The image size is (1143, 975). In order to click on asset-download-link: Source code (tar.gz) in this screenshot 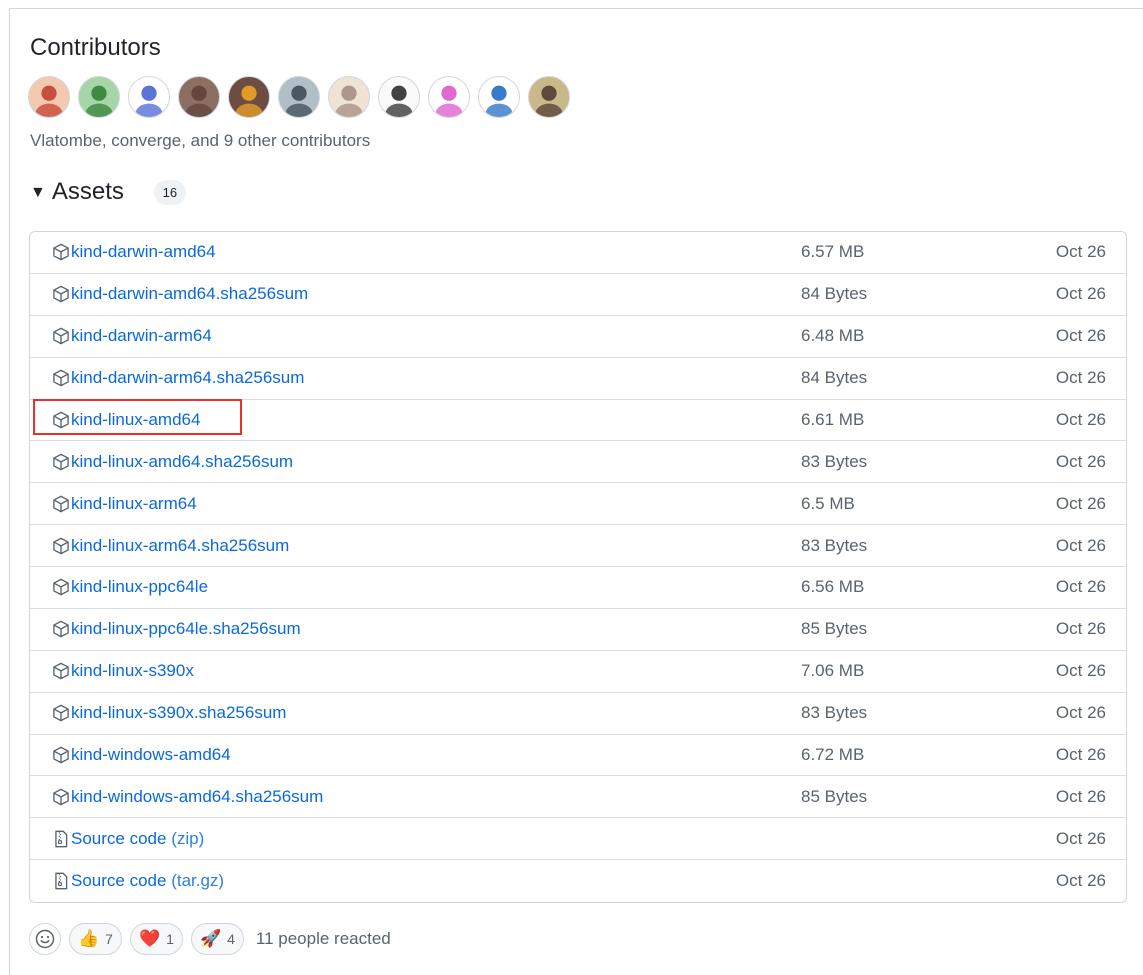, I will do `click(147, 881)`.